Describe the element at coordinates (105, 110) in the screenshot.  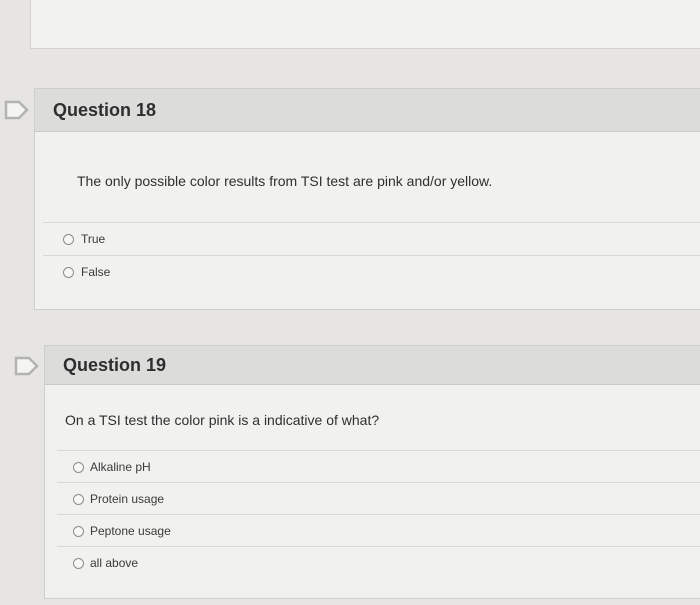
I see `question-title: Question 18` at that location.